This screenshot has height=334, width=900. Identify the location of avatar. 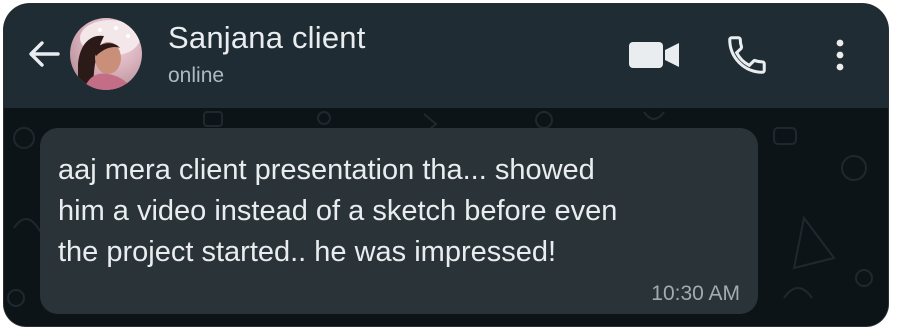
(106, 54).